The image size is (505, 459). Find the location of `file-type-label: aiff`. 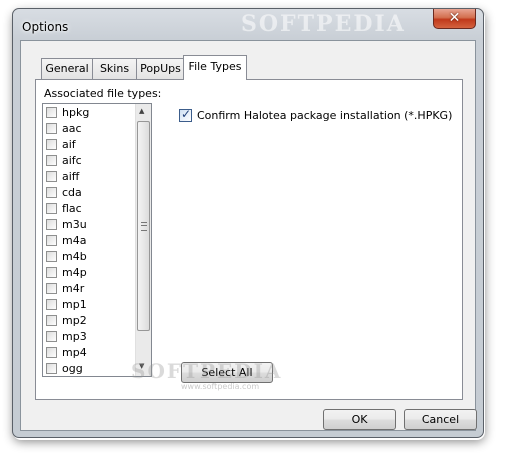

file-type-label: aiff is located at coordinates (71, 176).